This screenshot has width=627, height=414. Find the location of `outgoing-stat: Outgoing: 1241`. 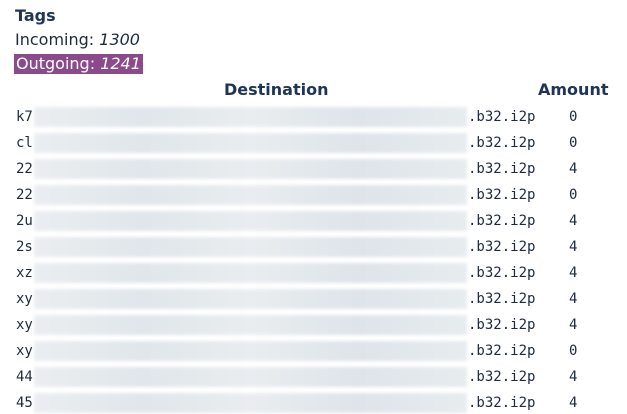

outgoing-stat: Outgoing: 1241 is located at coordinates (78, 64).